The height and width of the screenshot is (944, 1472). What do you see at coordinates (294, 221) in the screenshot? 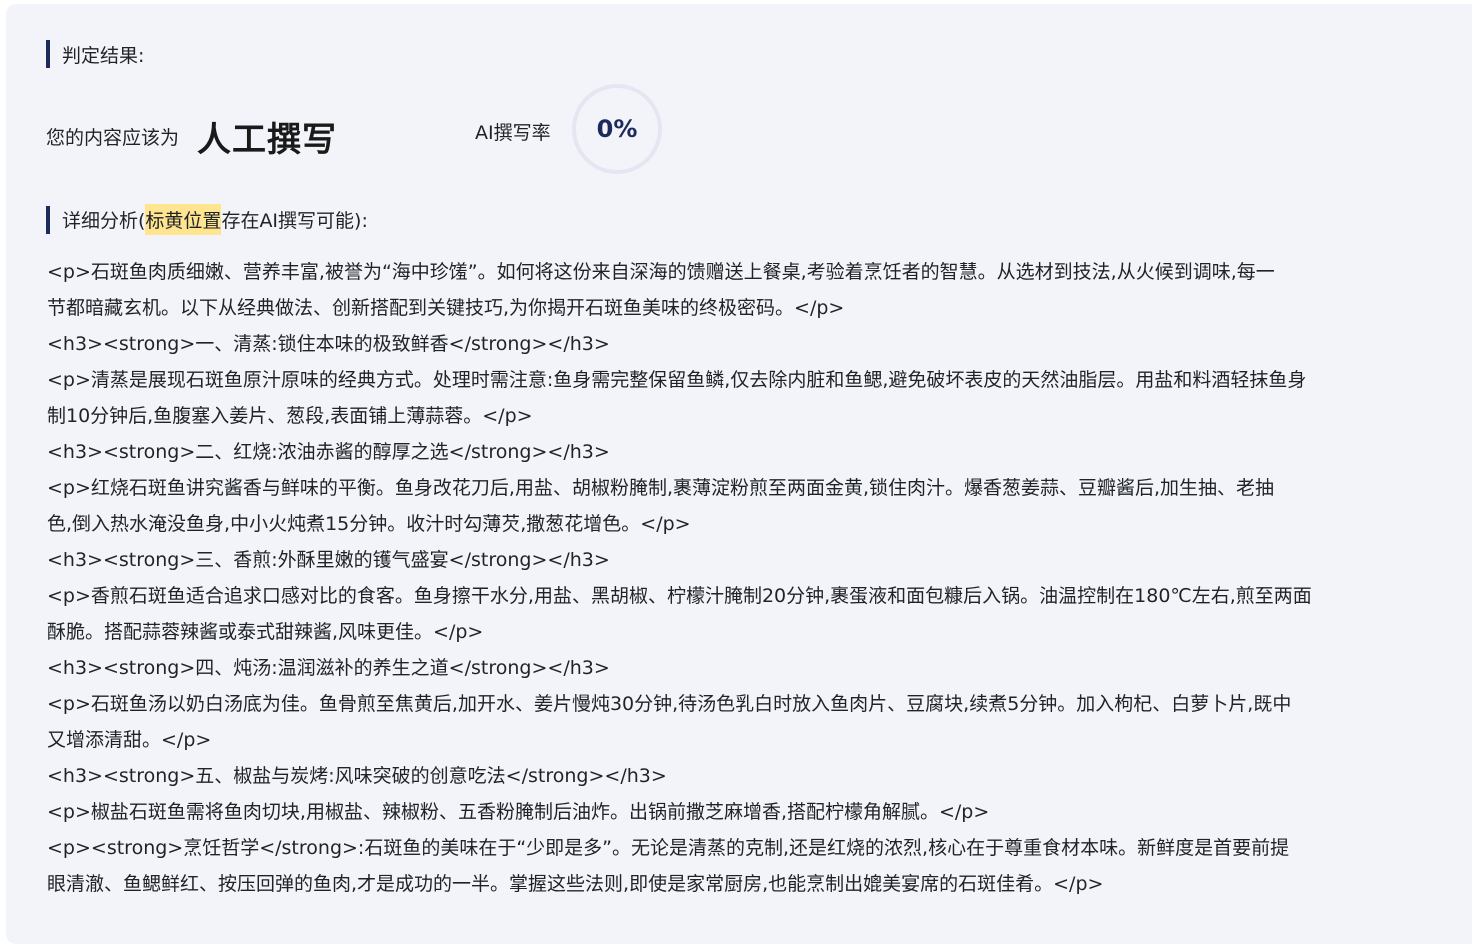
I see `analysis-title-suffix: 存在AI撰写可能):` at bounding box center [294, 221].